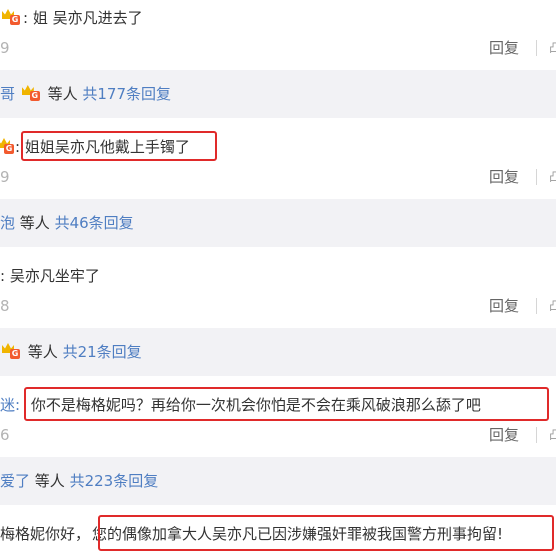 This screenshot has height=555, width=556. I want to click on comment-4-prefix: 迷:, so click(10, 405).